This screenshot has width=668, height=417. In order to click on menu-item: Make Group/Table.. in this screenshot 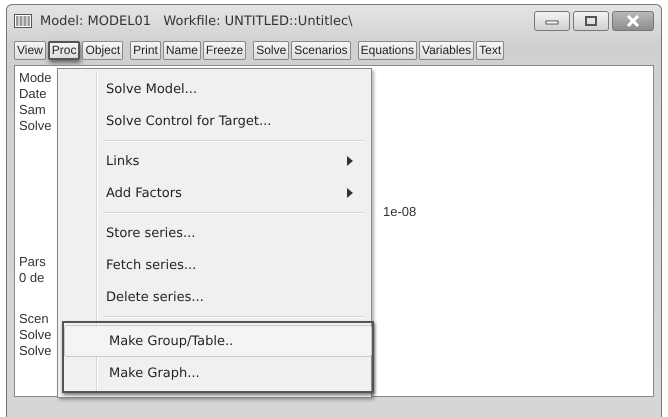, I will do `click(218, 341)`.